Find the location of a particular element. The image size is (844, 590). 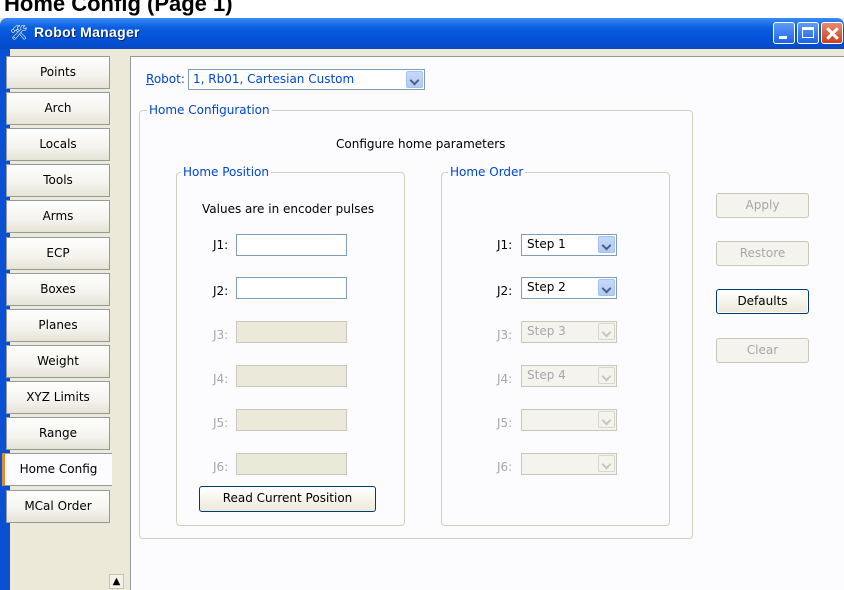

order-j6-label: J6: is located at coordinates (505, 467).